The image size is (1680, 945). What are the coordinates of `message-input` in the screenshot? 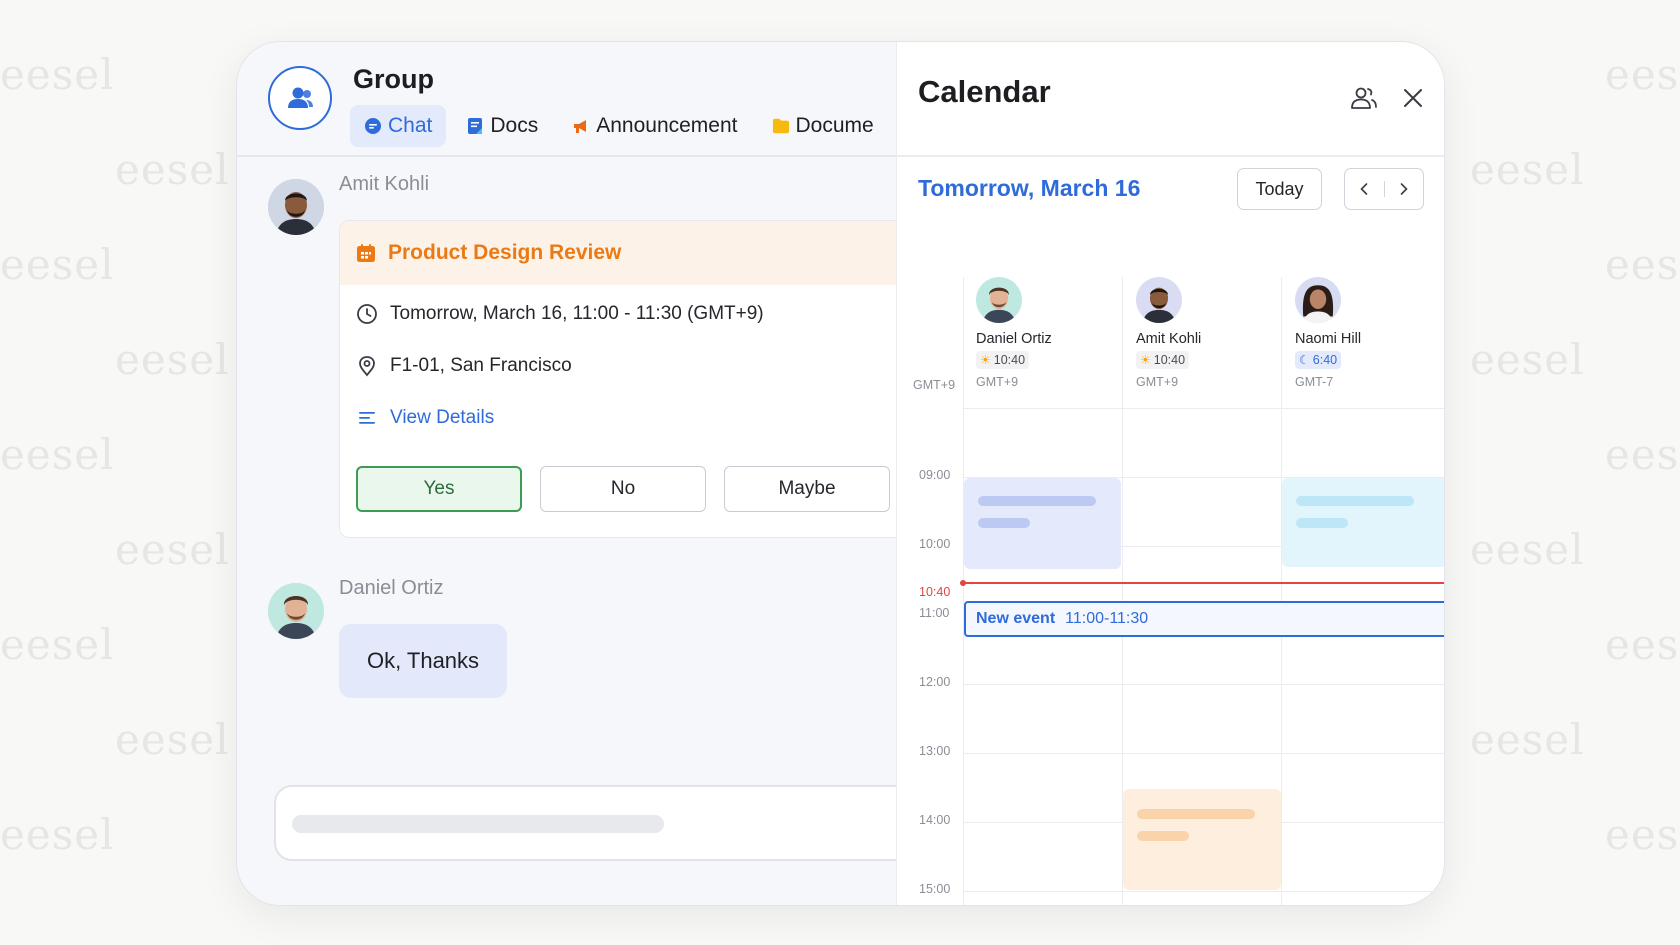 It's located at (604, 823).